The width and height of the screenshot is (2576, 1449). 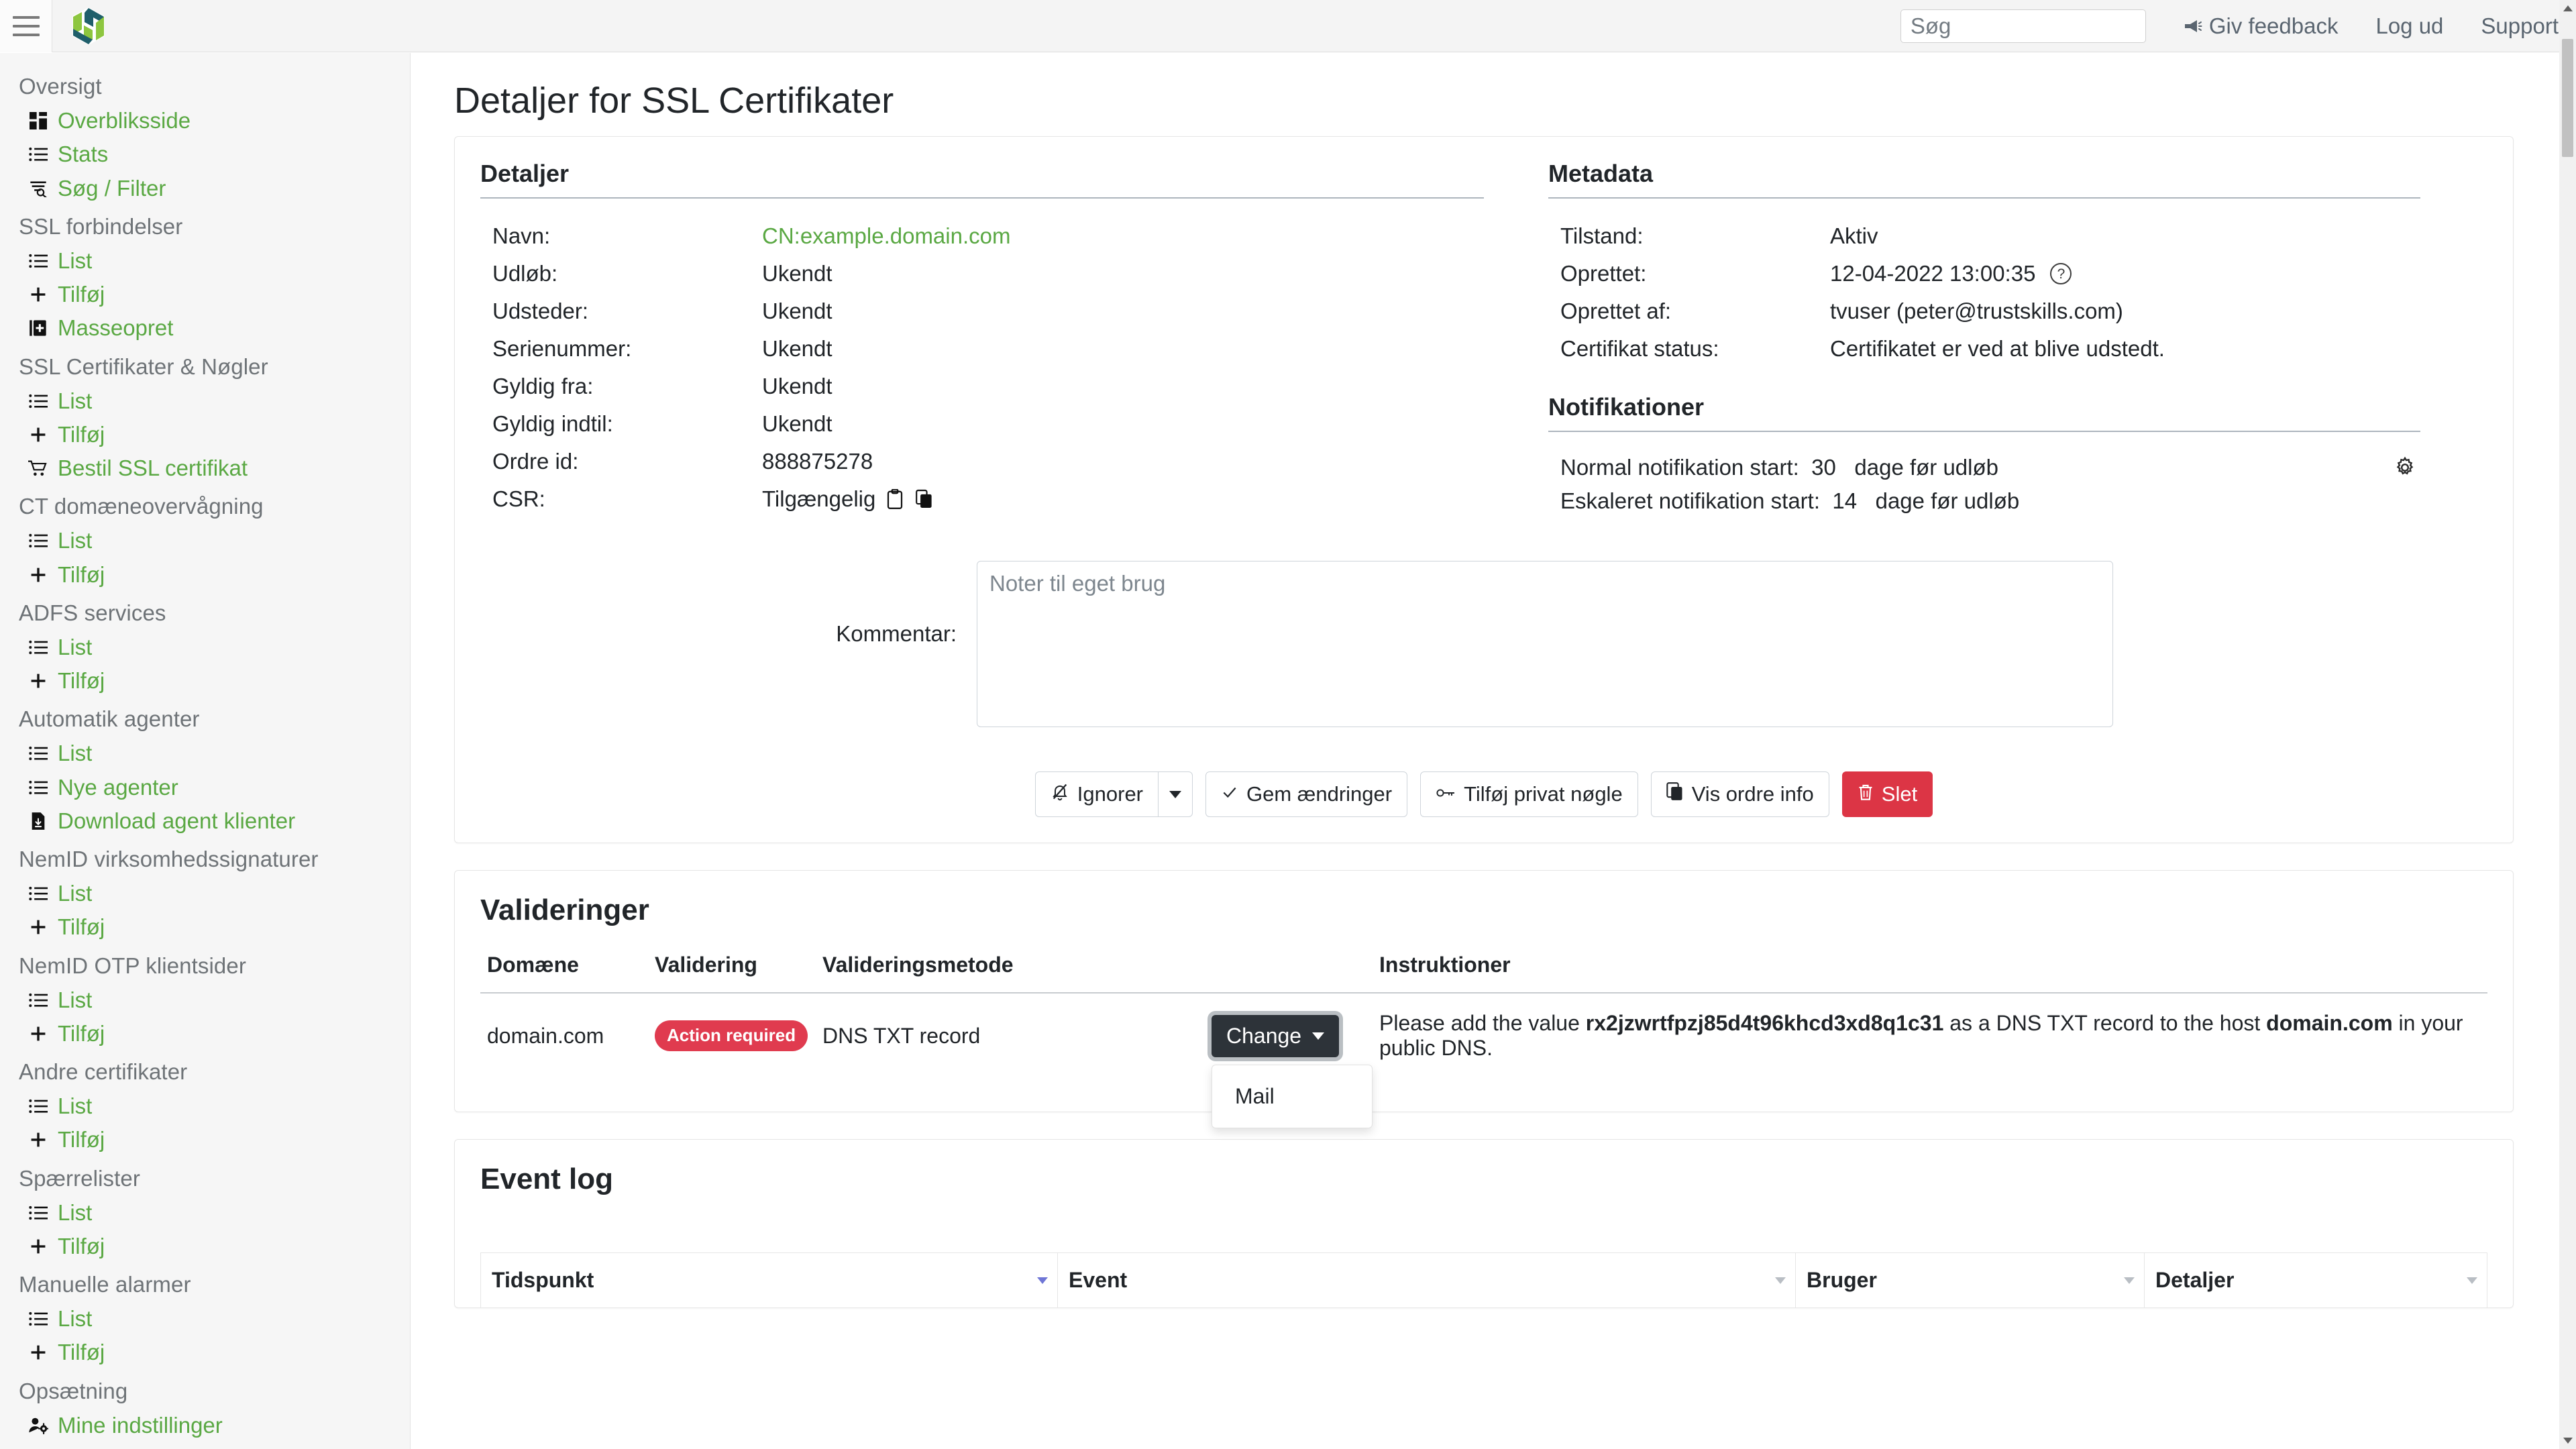 What do you see at coordinates (38, 1000) in the screenshot?
I see `list-icon` at bounding box center [38, 1000].